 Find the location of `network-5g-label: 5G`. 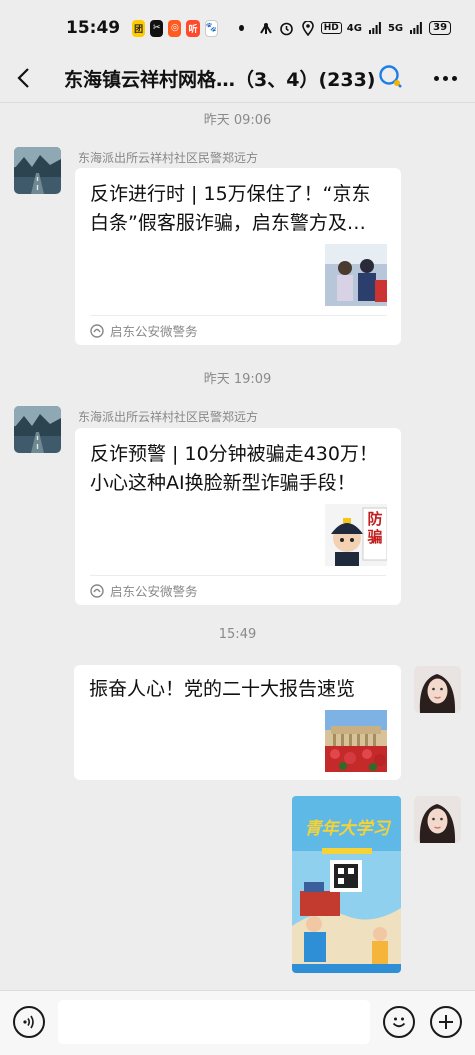

network-5g-label: 5G is located at coordinates (395, 28).